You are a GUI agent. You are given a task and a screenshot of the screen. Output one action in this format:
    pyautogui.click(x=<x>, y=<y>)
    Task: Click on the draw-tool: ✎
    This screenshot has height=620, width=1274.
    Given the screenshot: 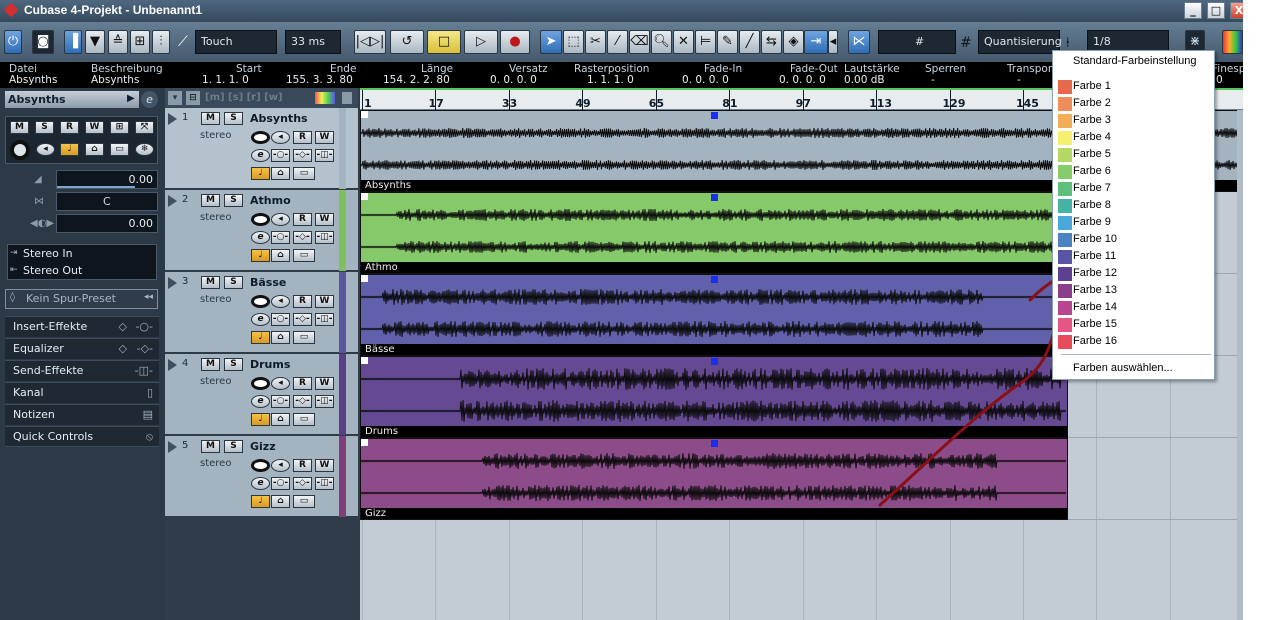 What is the action you would take?
    pyautogui.click(x=727, y=42)
    